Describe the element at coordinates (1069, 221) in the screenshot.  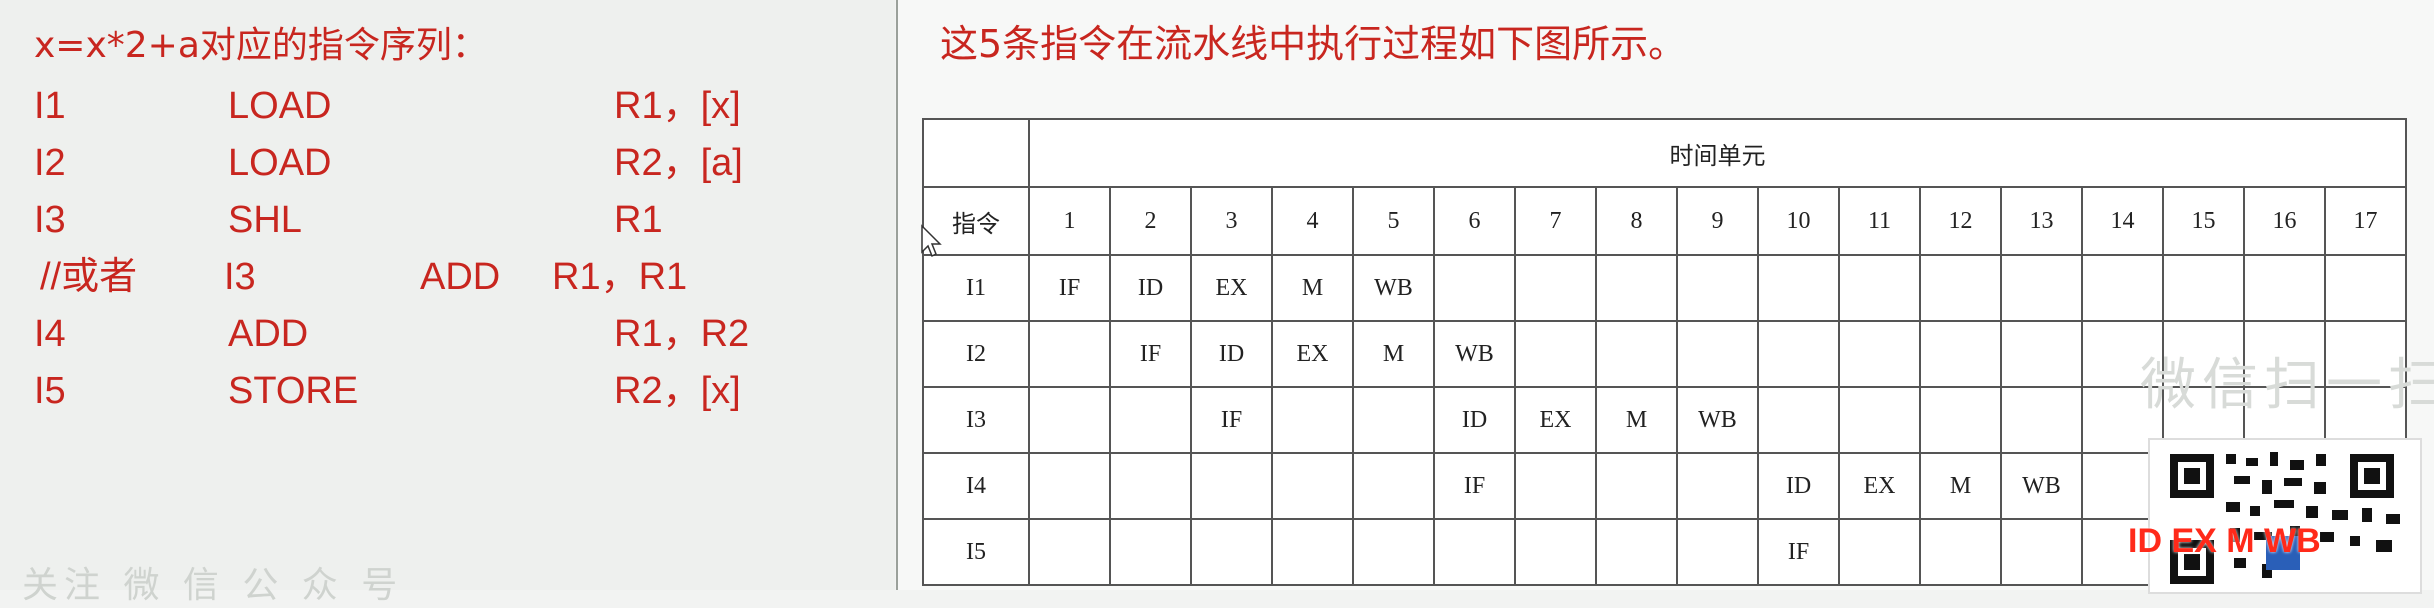
I see `time-unit-cell: 1` at that location.